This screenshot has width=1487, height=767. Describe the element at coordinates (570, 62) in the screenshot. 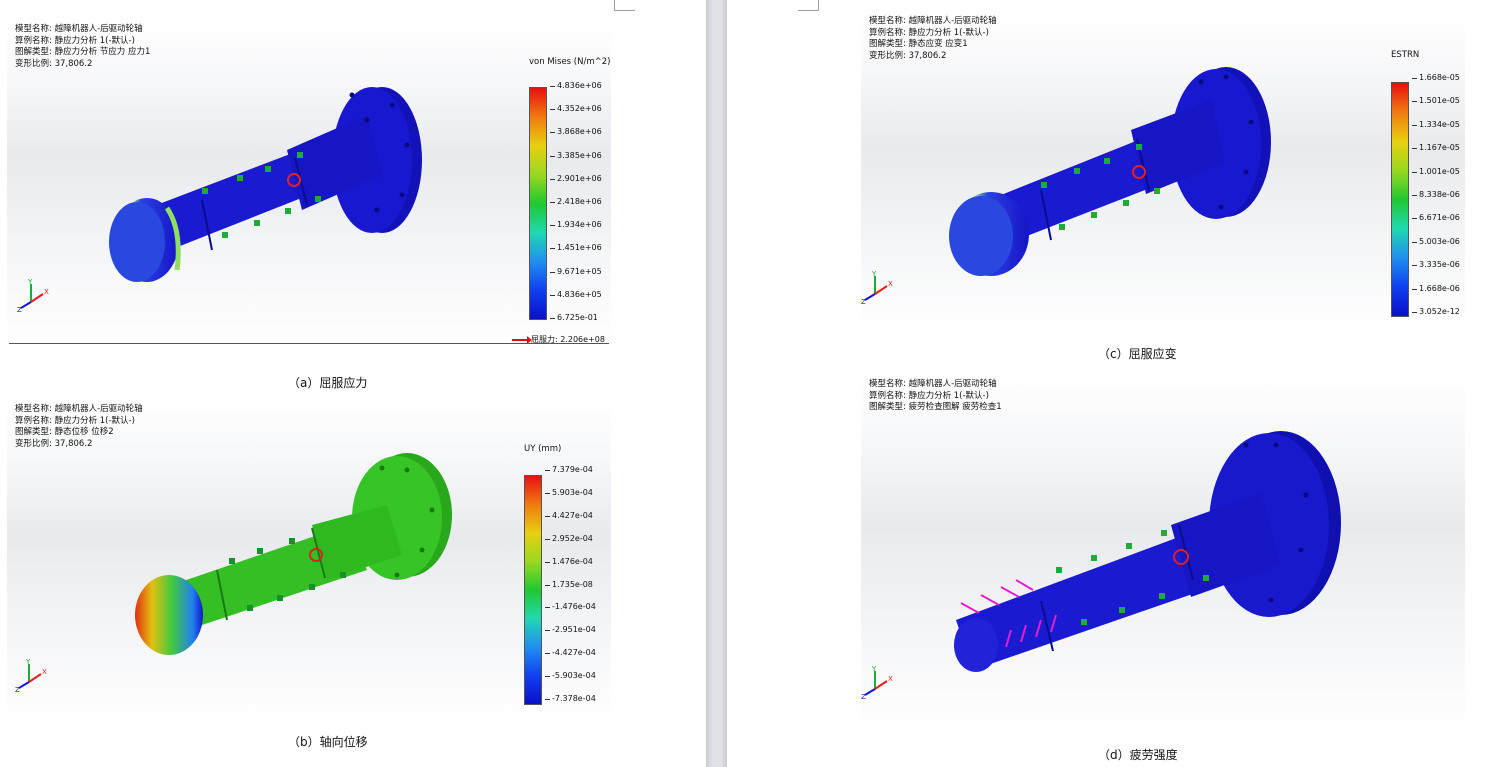

I see `legend-title: von Mises (N/m^2)` at that location.